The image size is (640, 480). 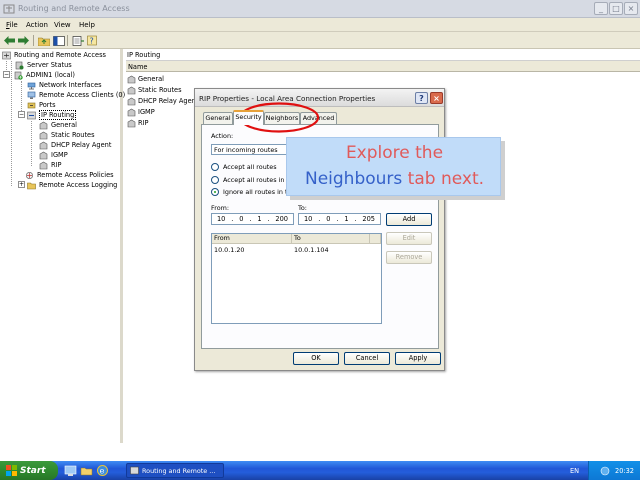 What do you see at coordinates (52, 115) in the screenshot?
I see `tree-item-ip-routing: IP Routing` at bounding box center [52, 115].